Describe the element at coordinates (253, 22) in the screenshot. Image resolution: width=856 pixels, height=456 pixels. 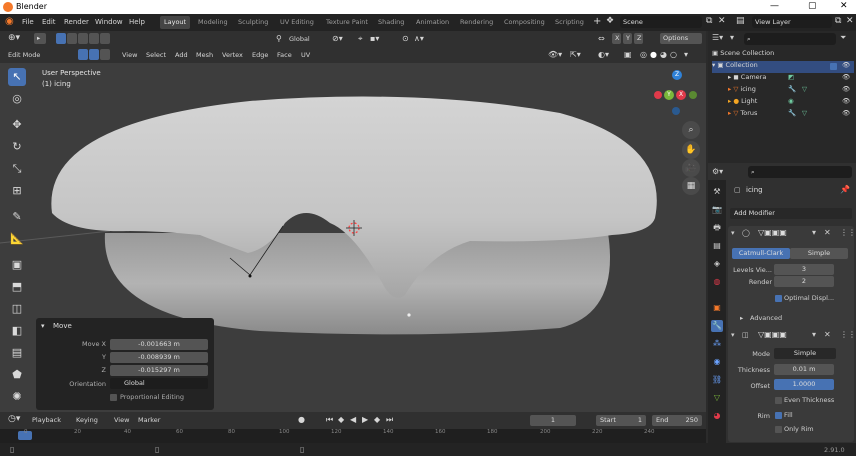
I see `tab-sculpting: Sculpting` at that location.